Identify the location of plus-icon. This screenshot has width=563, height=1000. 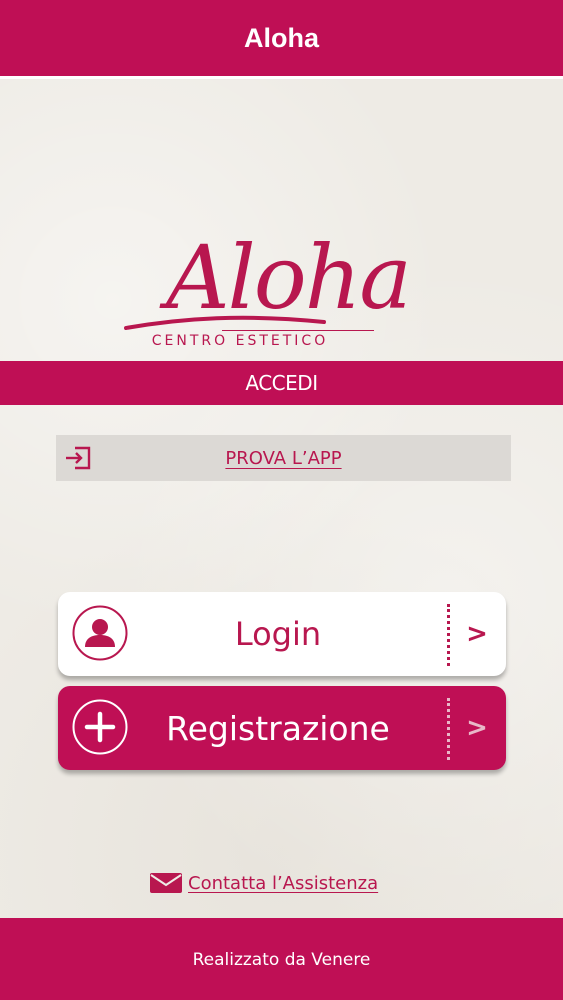
(100, 727).